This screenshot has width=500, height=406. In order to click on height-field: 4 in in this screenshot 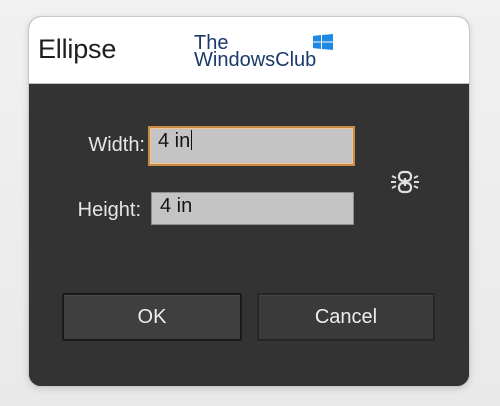, I will do `click(252, 208)`.